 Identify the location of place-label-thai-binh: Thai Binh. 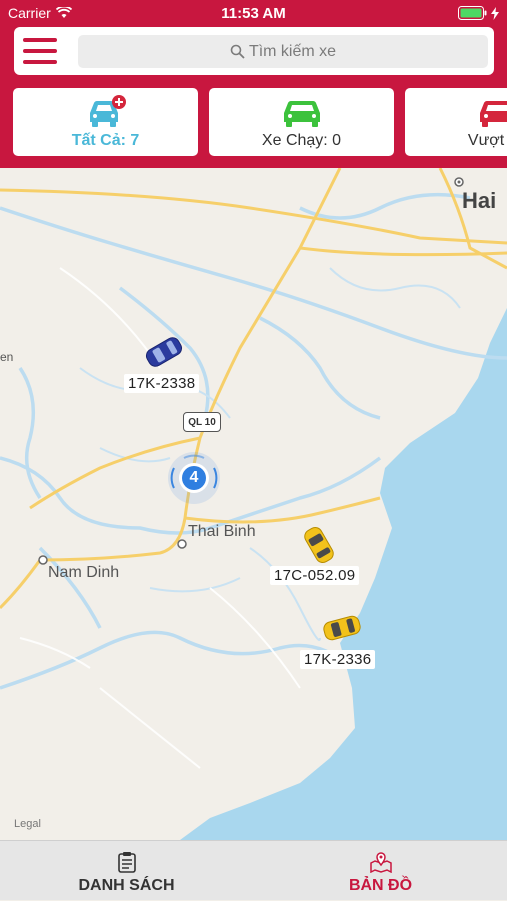
(222, 532).